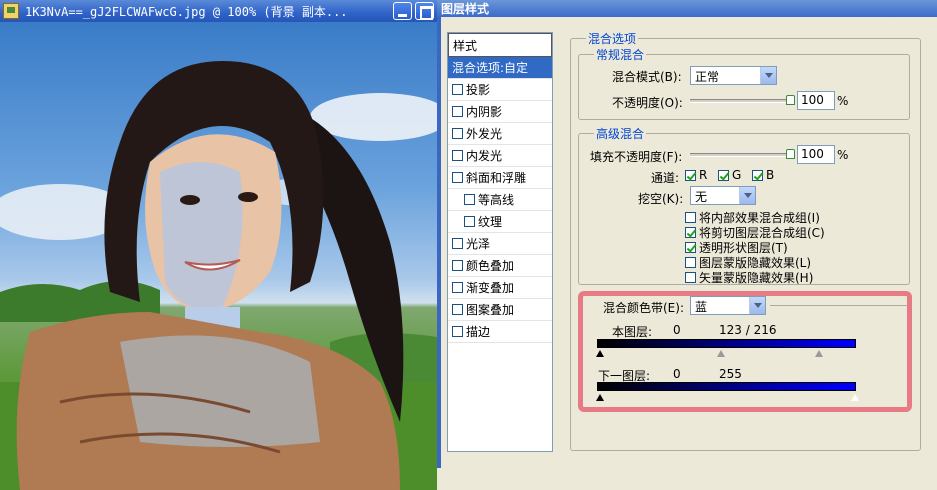 The height and width of the screenshot is (490, 937). I want to click on dialog-title: 图层样式, so click(465, 9).